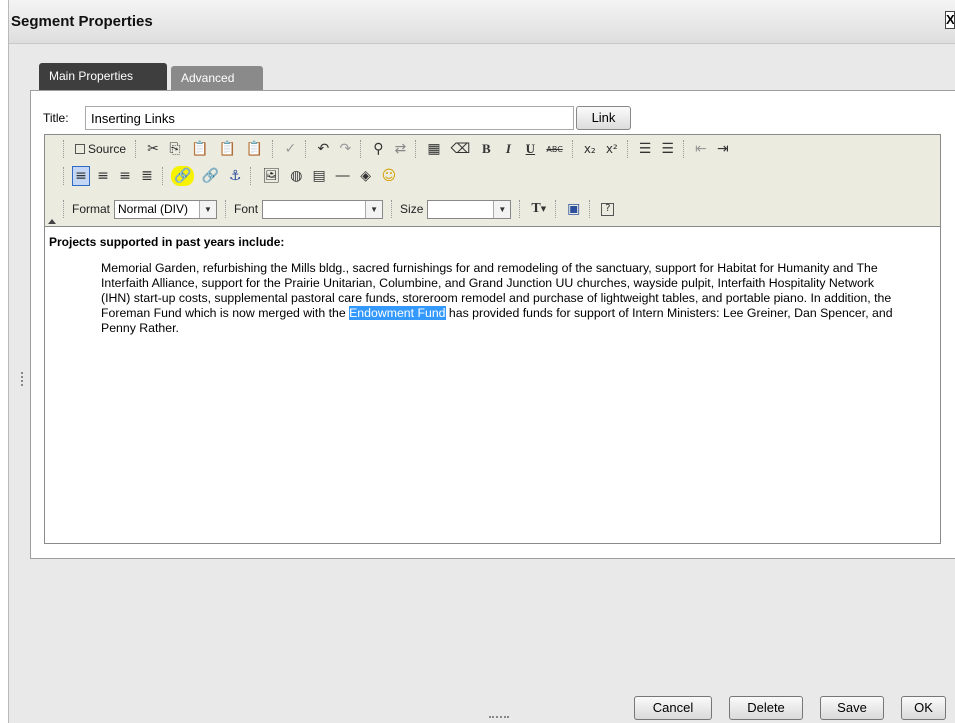  Describe the element at coordinates (673, 708) in the screenshot. I see `cancel-button: Cancel` at that location.